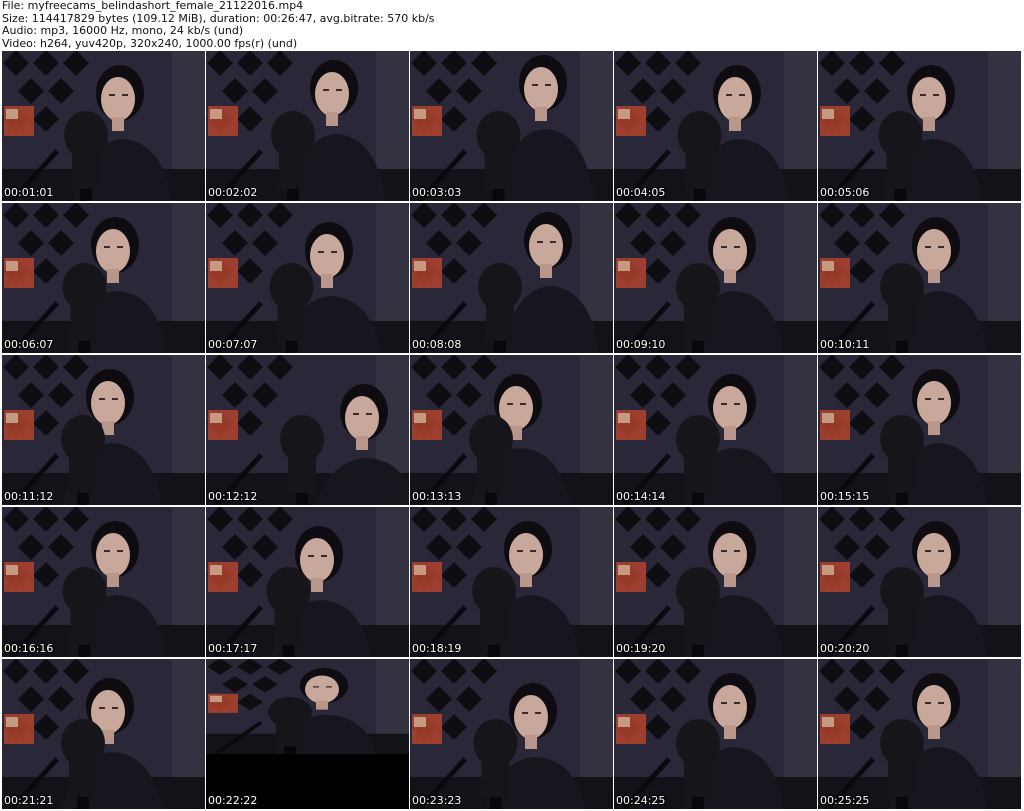 Image resolution: width=1024 pixels, height=811 pixels. I want to click on video-thumbnail: 00:03:03, so click(511, 126).